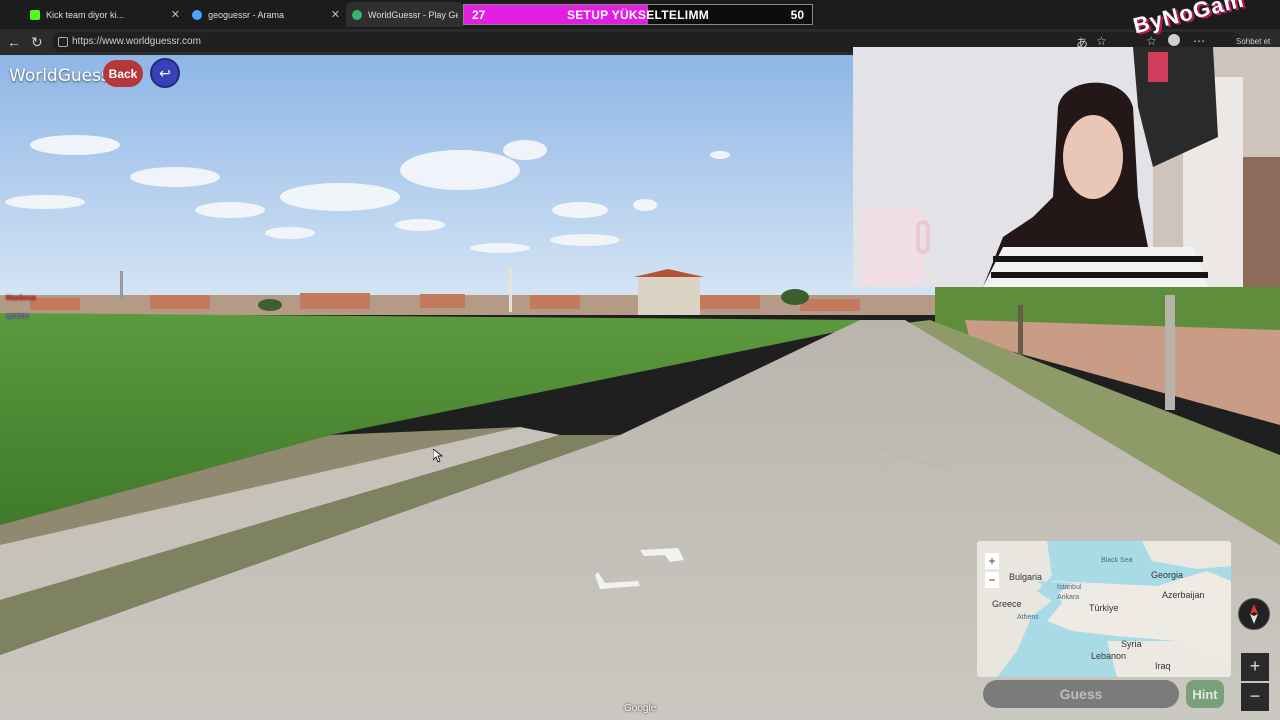 The height and width of the screenshot is (720, 1280). I want to click on profile-icon, so click(1174, 40).